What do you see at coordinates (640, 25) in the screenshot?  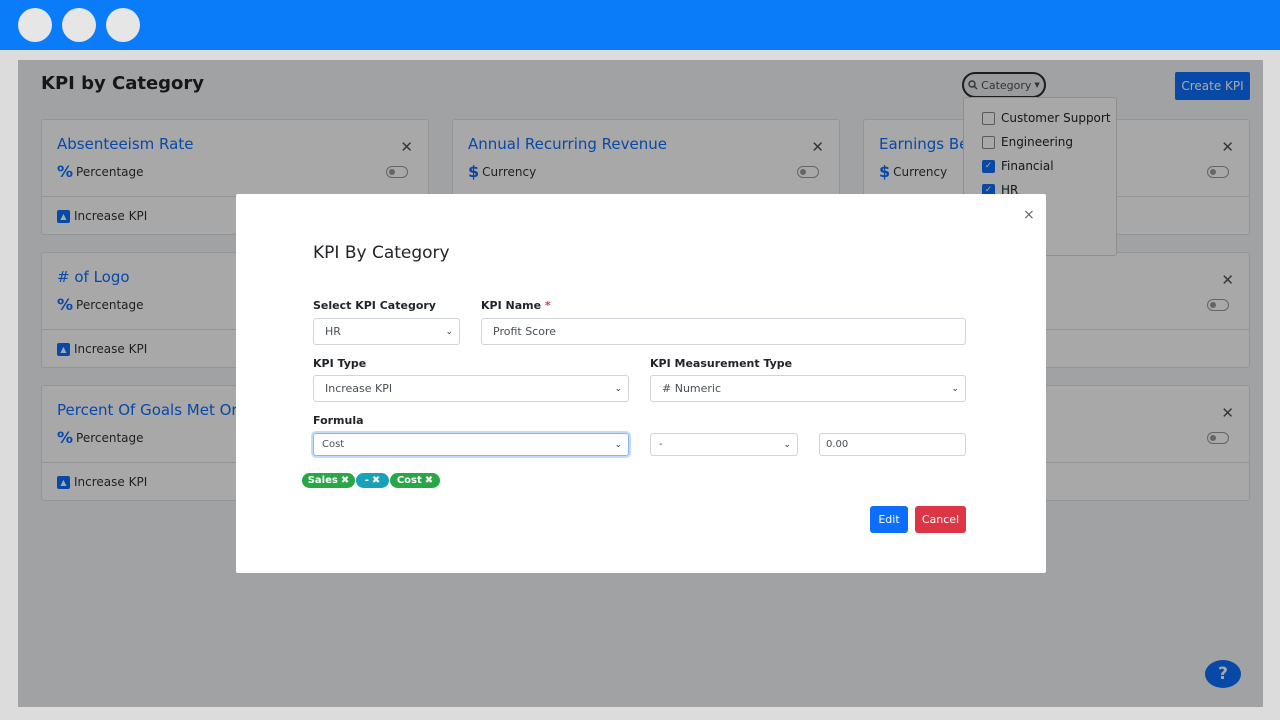 I see `browser-topbar` at bounding box center [640, 25].